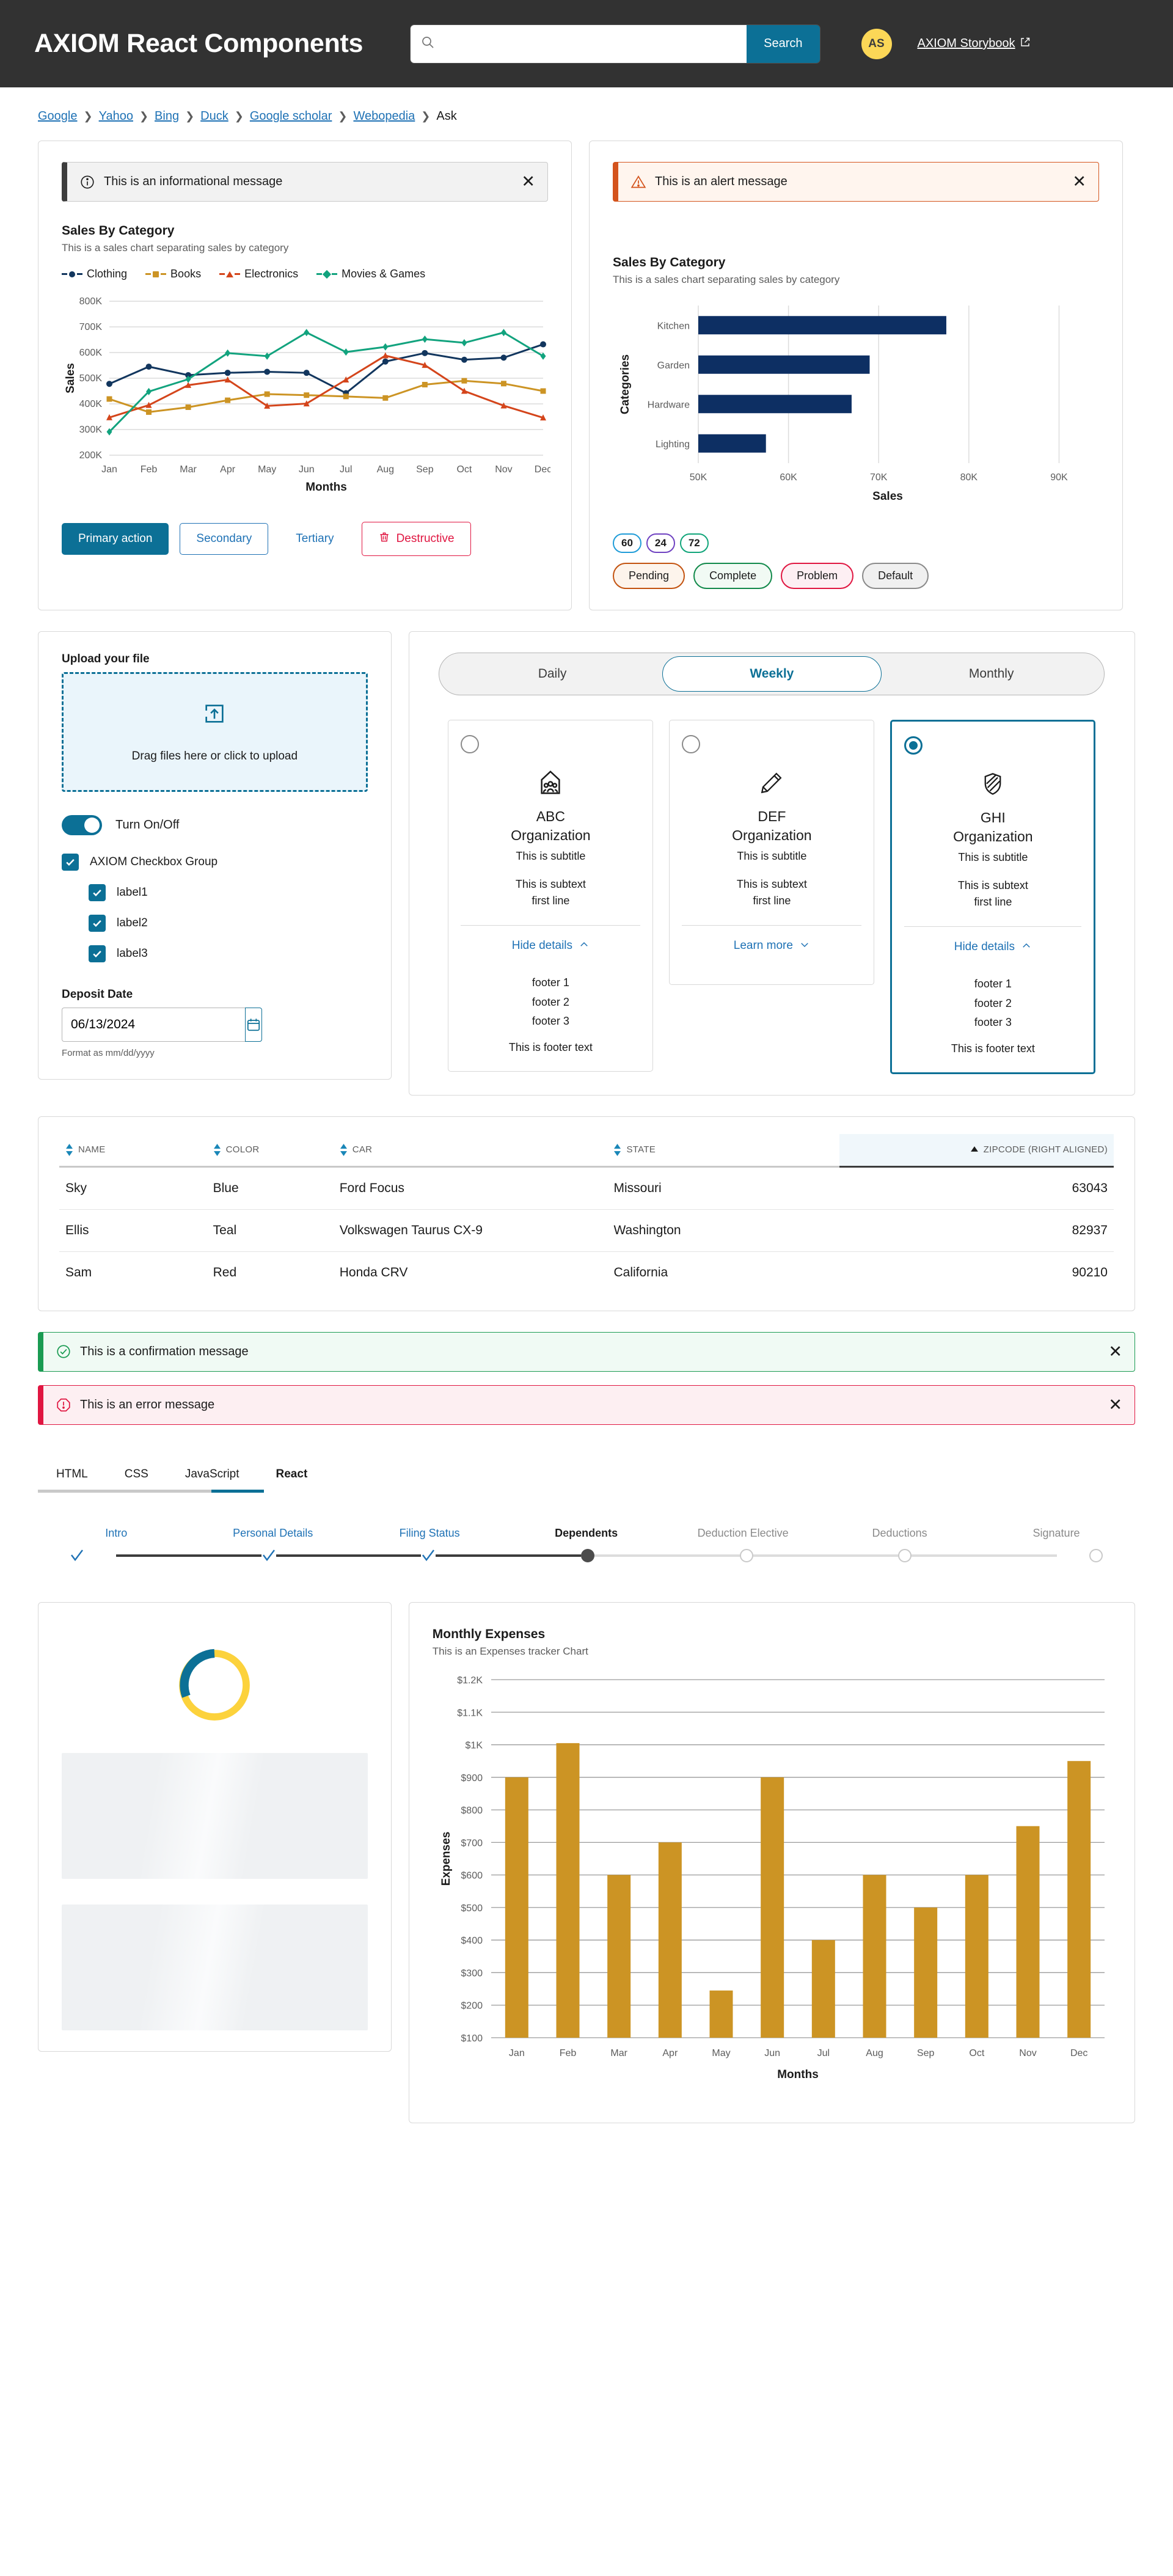 This screenshot has height=2576, width=1173. What do you see at coordinates (116, 1533) in the screenshot?
I see `step-label-intro: Intro` at bounding box center [116, 1533].